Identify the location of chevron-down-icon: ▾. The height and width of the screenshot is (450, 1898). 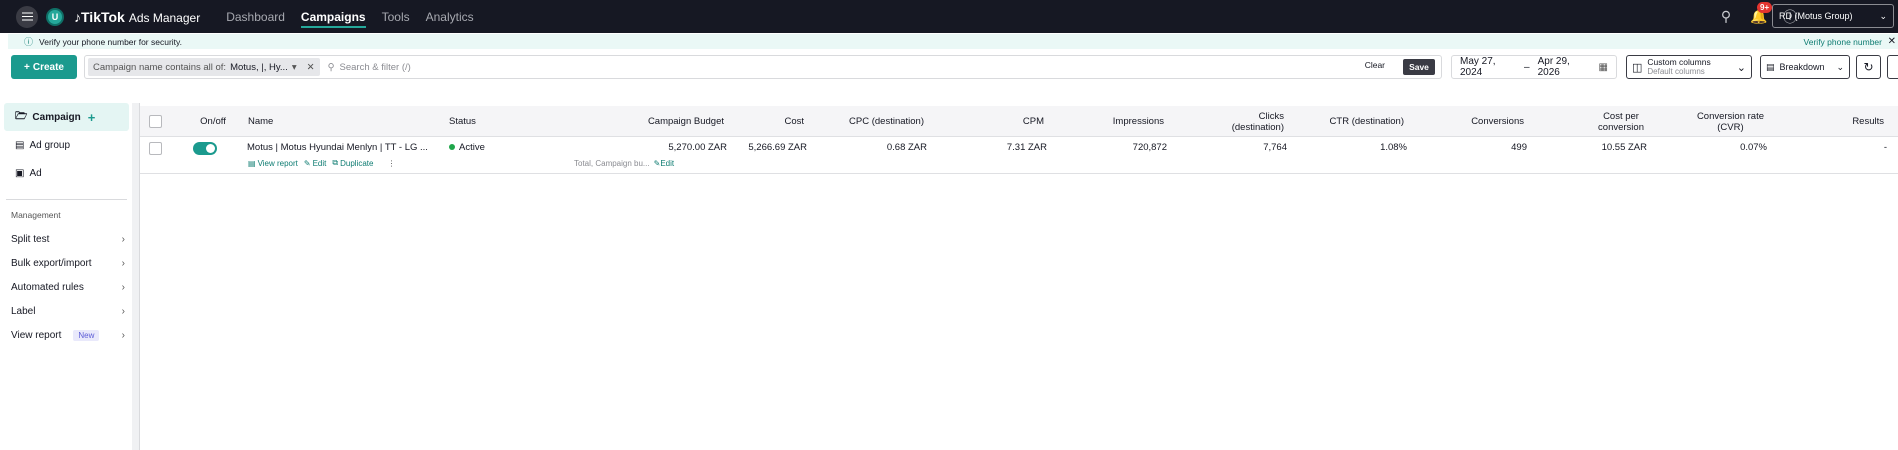
(294, 67).